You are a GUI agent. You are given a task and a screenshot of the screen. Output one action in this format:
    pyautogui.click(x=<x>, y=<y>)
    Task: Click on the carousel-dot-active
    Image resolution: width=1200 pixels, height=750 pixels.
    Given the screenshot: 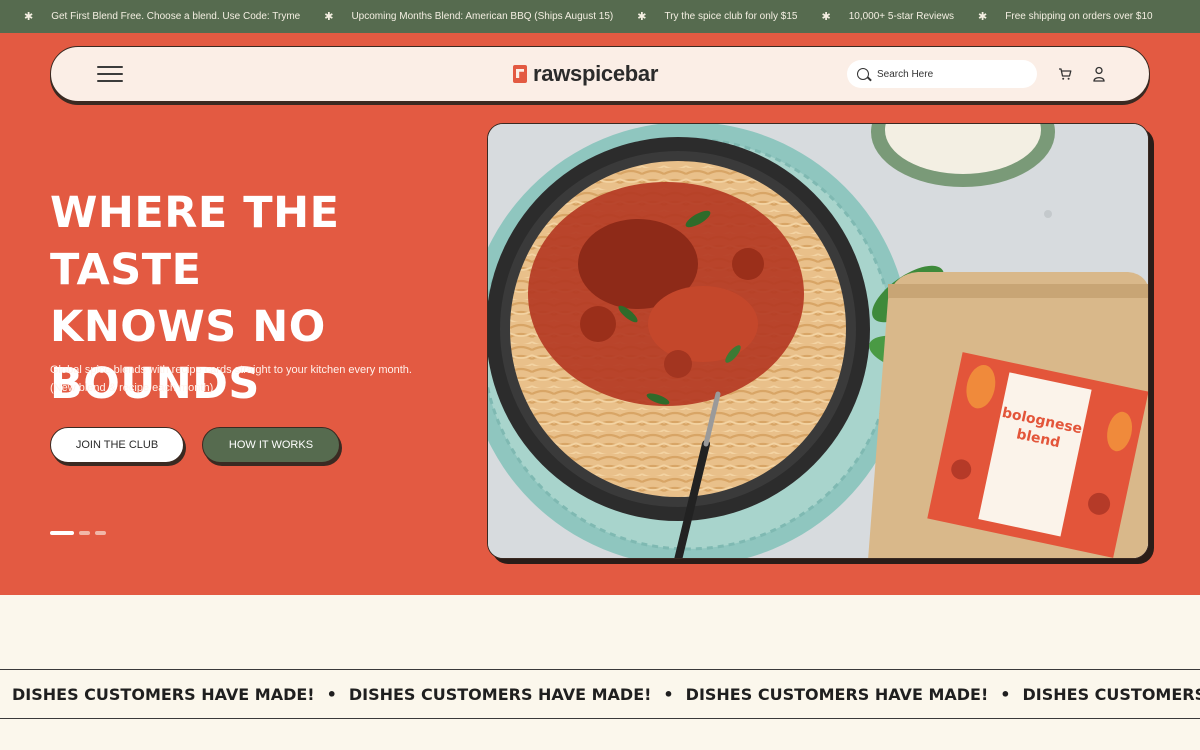 What is the action you would take?
    pyautogui.click(x=62, y=533)
    